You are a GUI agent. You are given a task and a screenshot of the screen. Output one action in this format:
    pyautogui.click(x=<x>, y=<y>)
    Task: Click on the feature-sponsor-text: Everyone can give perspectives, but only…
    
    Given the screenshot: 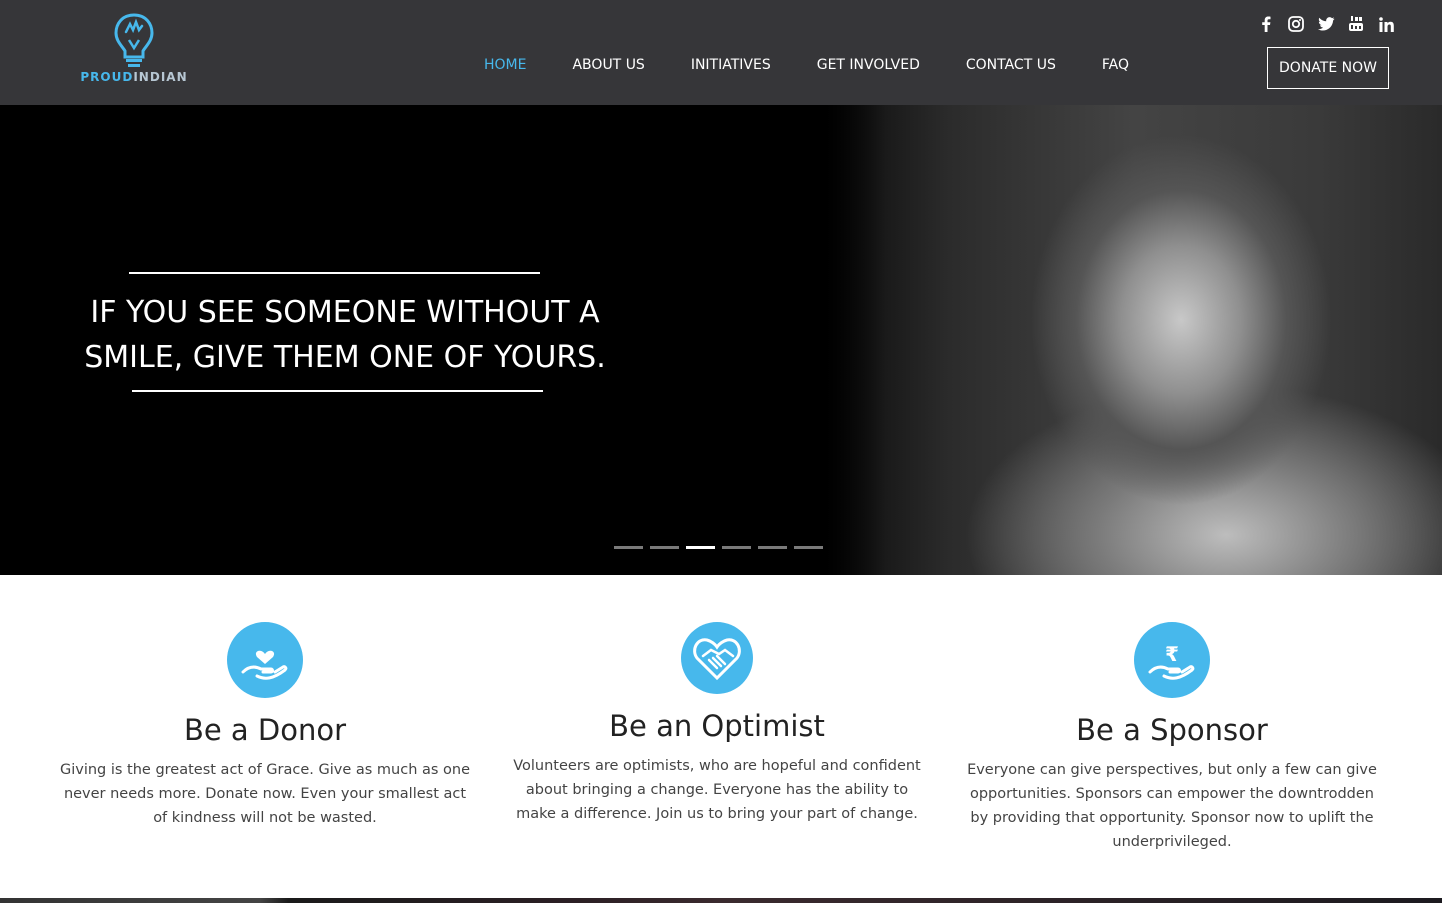 What is the action you would take?
    pyautogui.click(x=1172, y=806)
    